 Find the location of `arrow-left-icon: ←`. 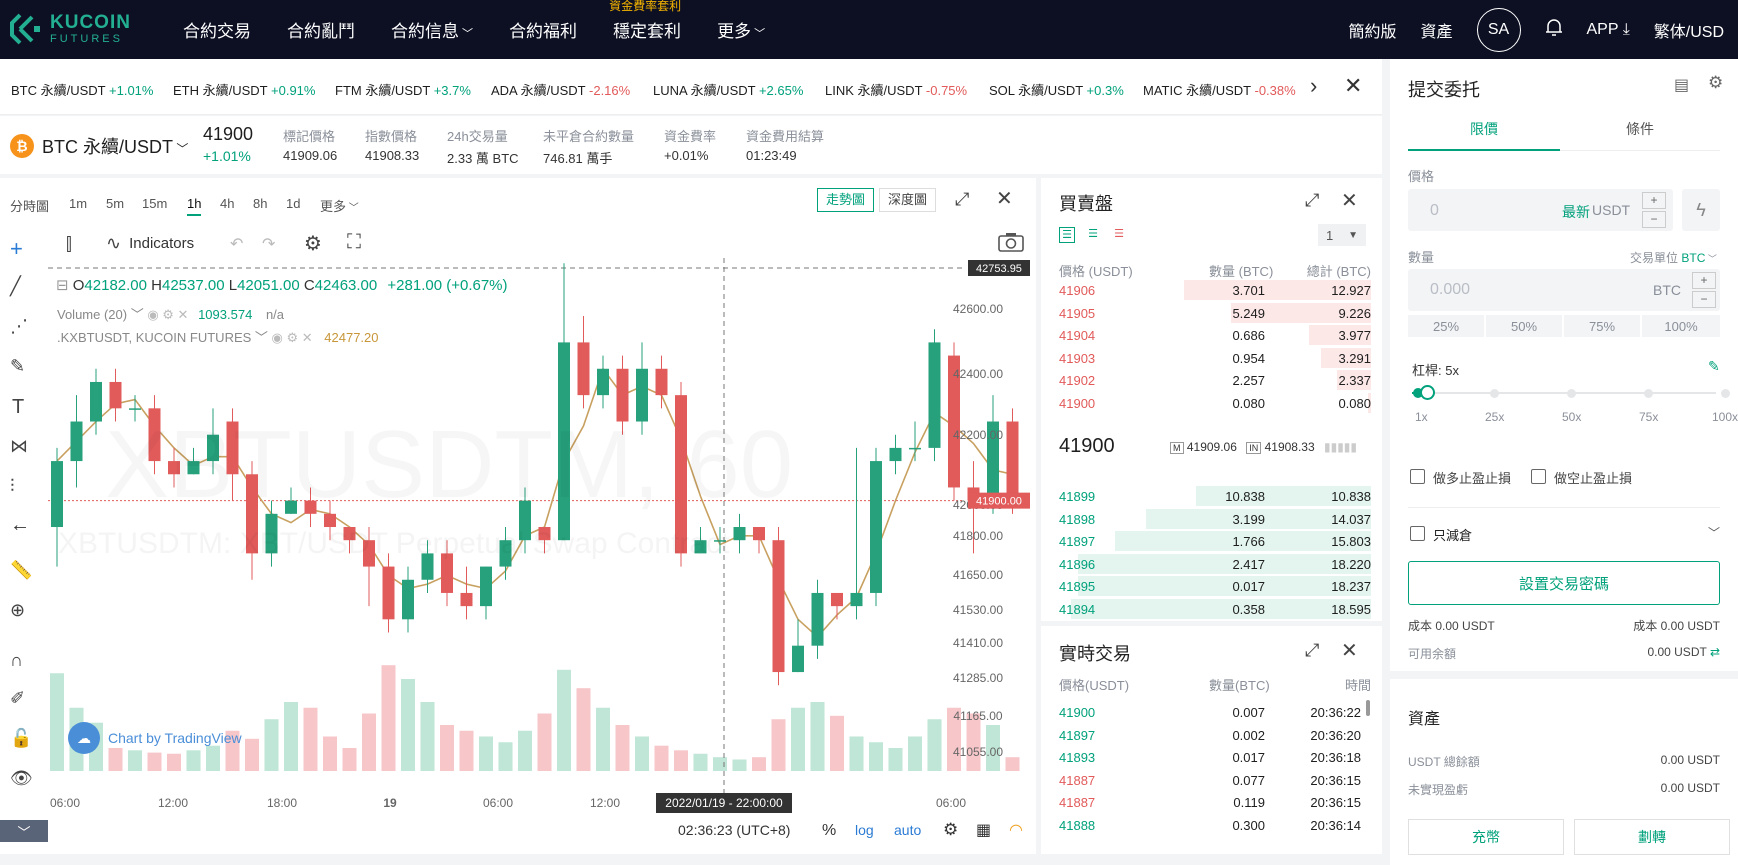

arrow-left-icon: ← is located at coordinates (20, 525).